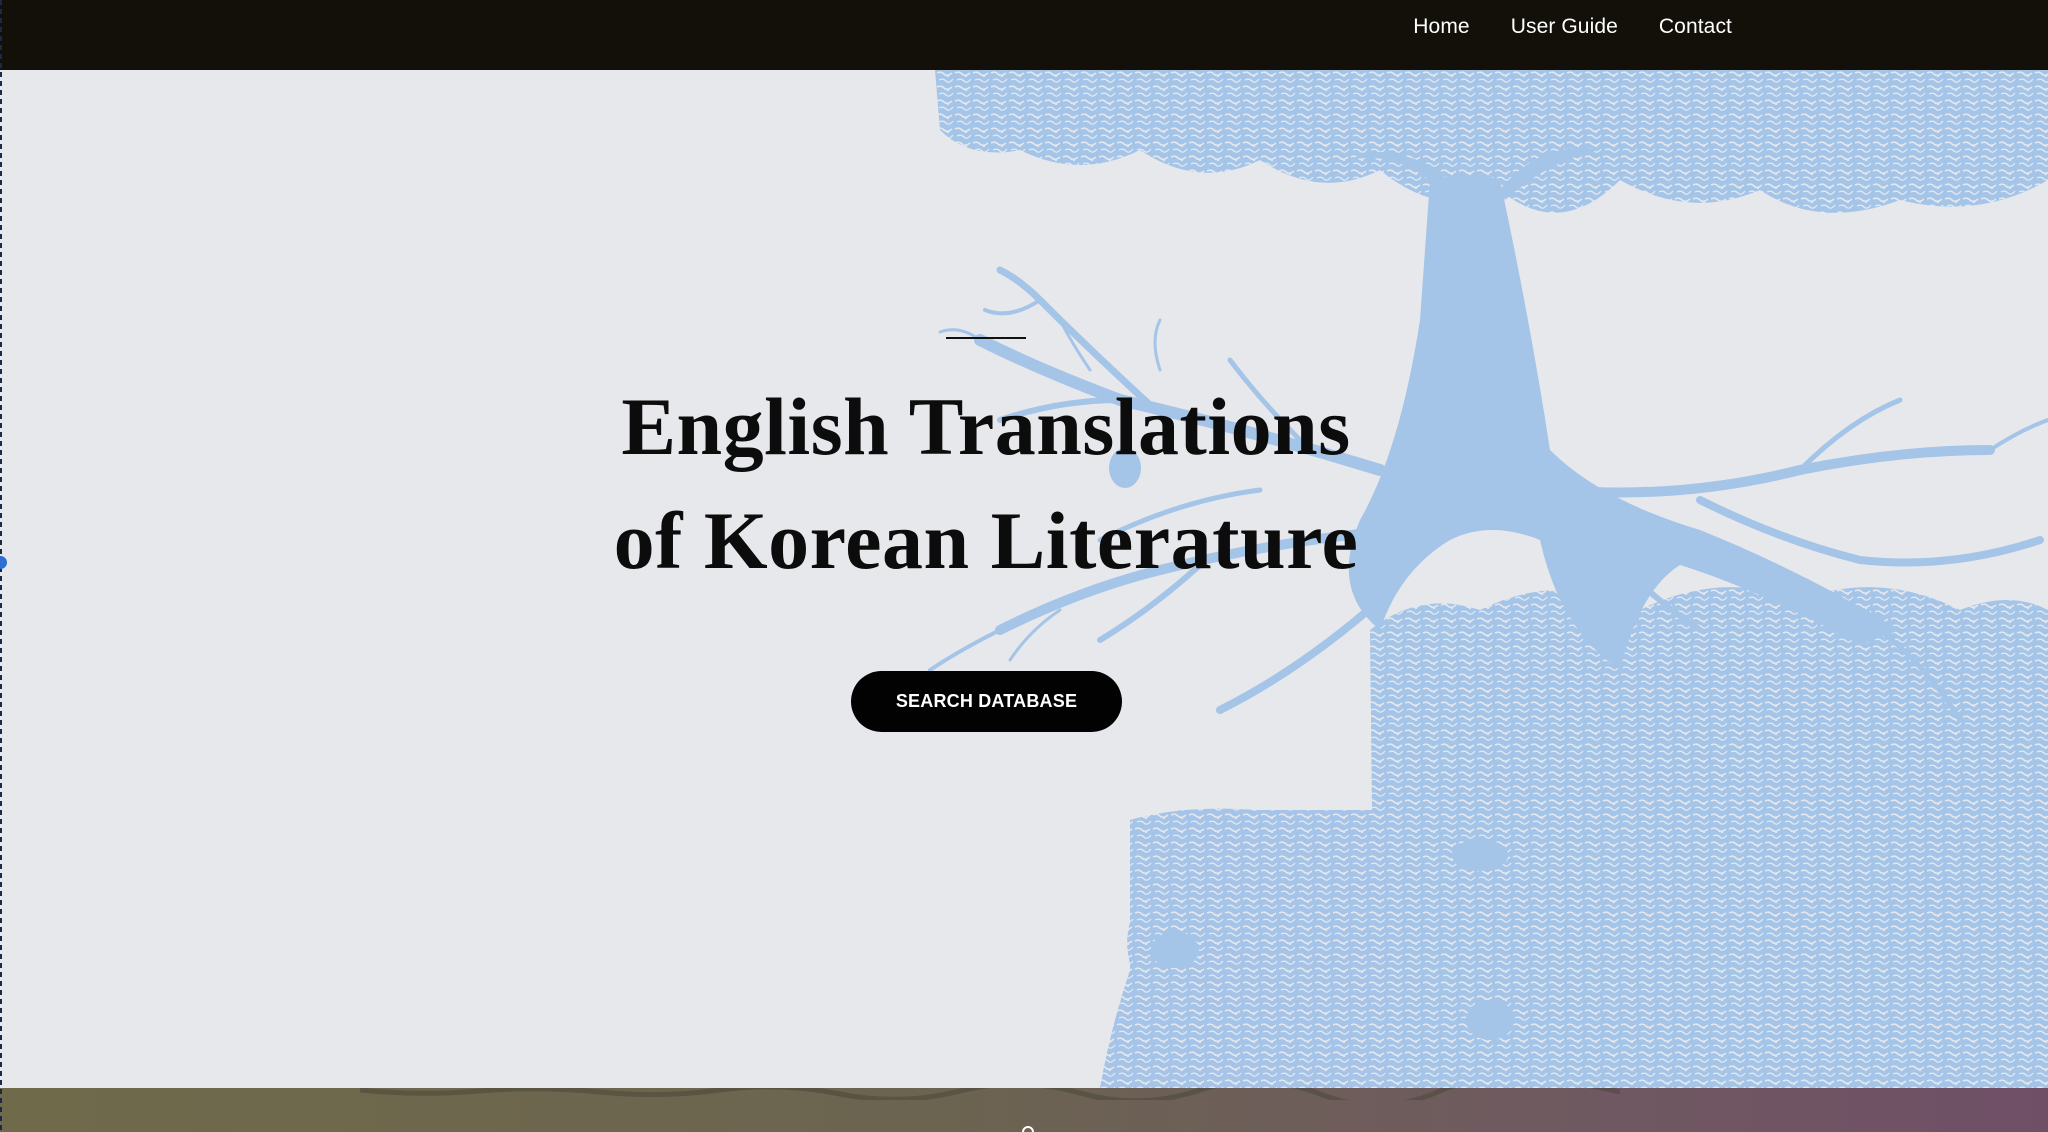  Describe the element at coordinates (990, 1094) in the screenshot. I see `brush-texture-decoration` at that location.